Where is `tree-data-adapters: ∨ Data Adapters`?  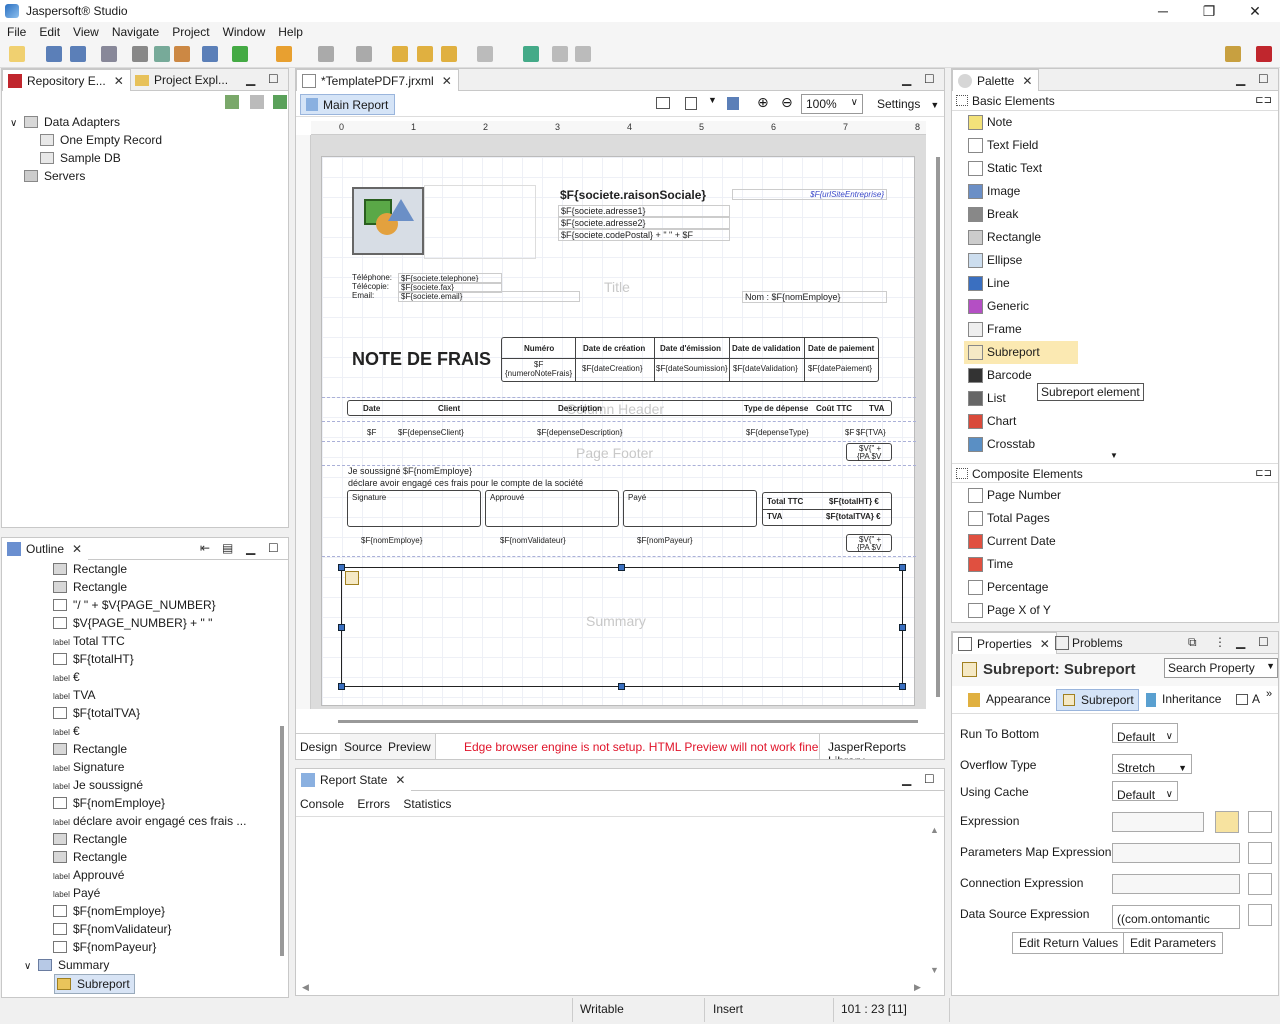
tree-data-adapters: ∨ Data Adapters is located at coordinates (149, 122).